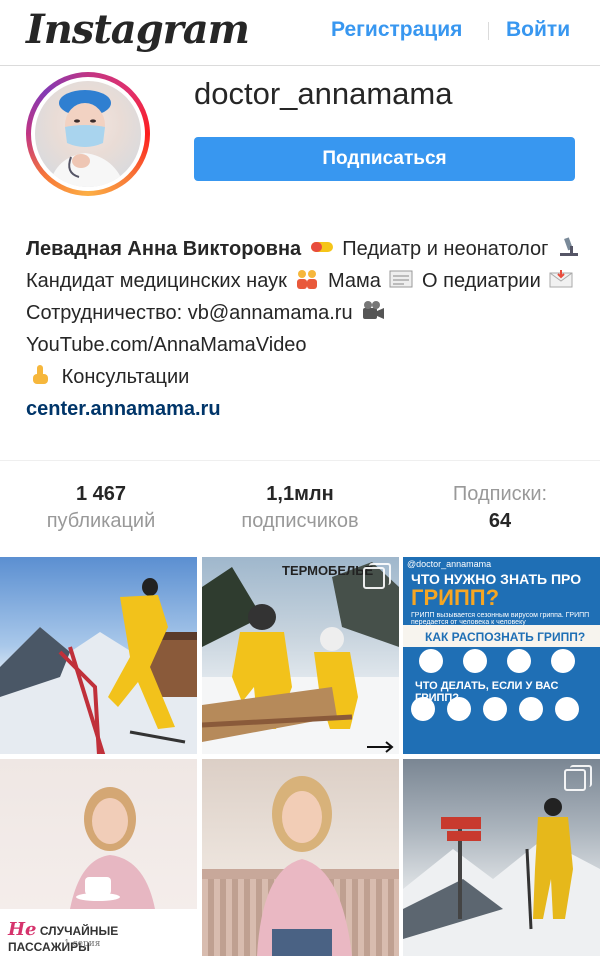 The height and width of the screenshot is (959, 600). What do you see at coordinates (321, 247) in the screenshot?
I see `pill-icon` at bounding box center [321, 247].